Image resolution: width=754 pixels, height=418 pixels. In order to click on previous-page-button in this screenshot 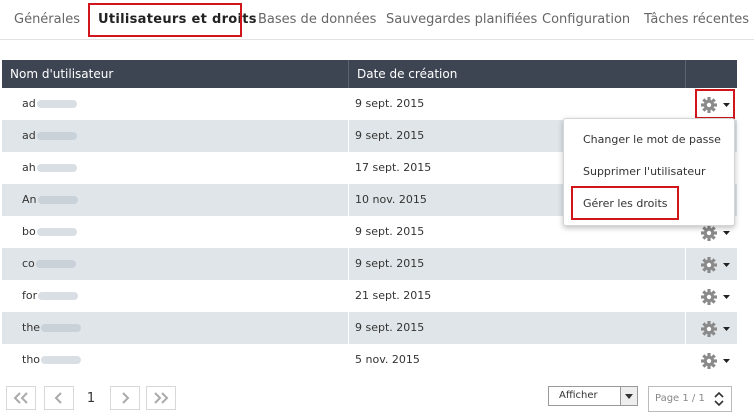, I will do `click(59, 398)`.